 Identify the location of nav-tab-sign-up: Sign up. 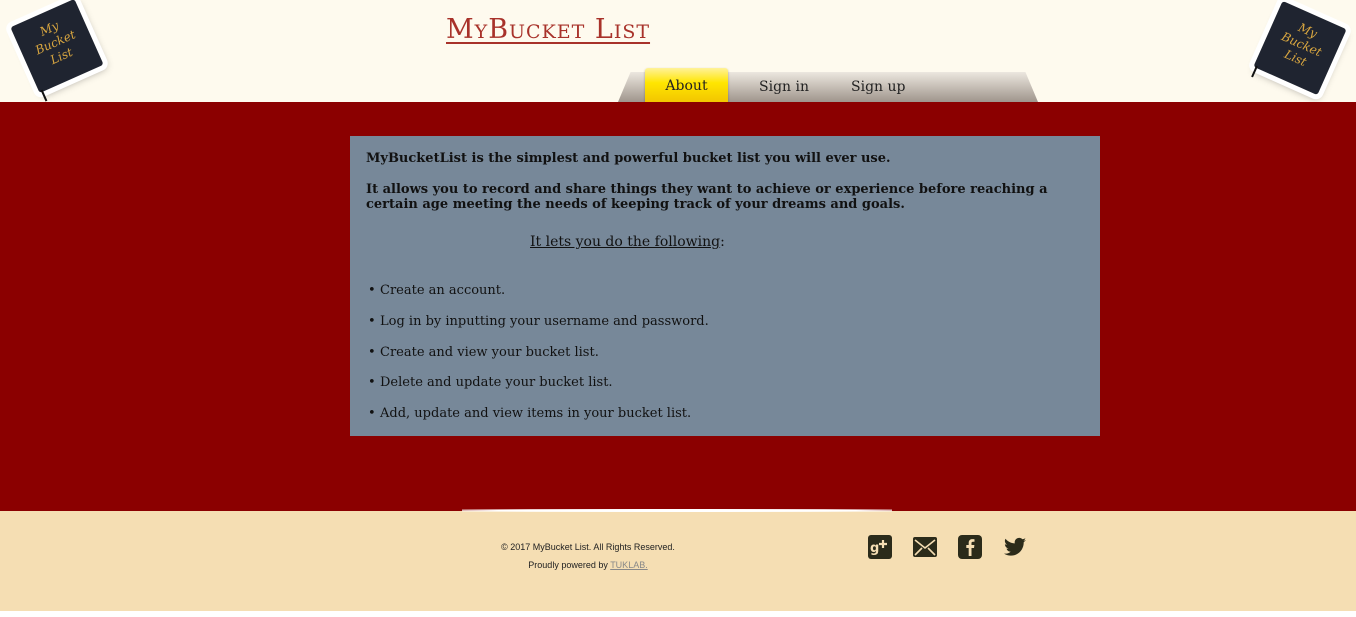
(878, 87).